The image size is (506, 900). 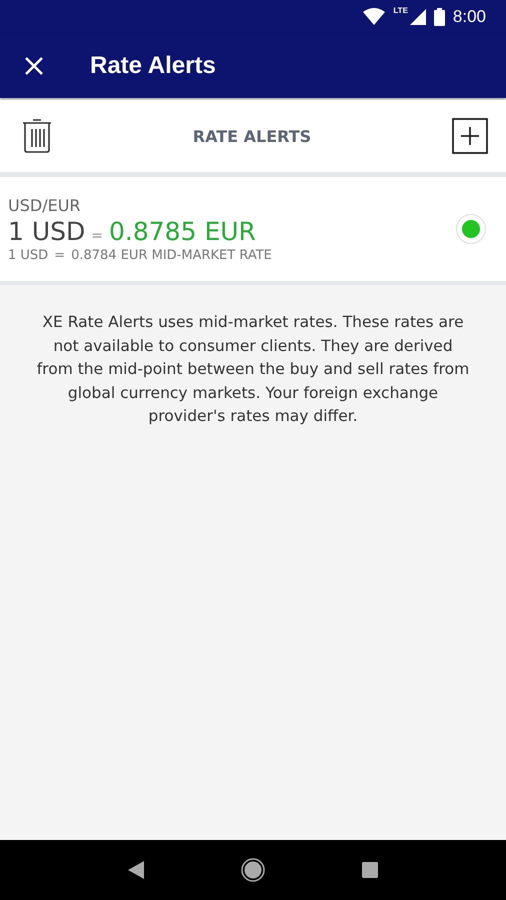 What do you see at coordinates (471, 229) in the screenshot?
I see `status-toggle` at bounding box center [471, 229].